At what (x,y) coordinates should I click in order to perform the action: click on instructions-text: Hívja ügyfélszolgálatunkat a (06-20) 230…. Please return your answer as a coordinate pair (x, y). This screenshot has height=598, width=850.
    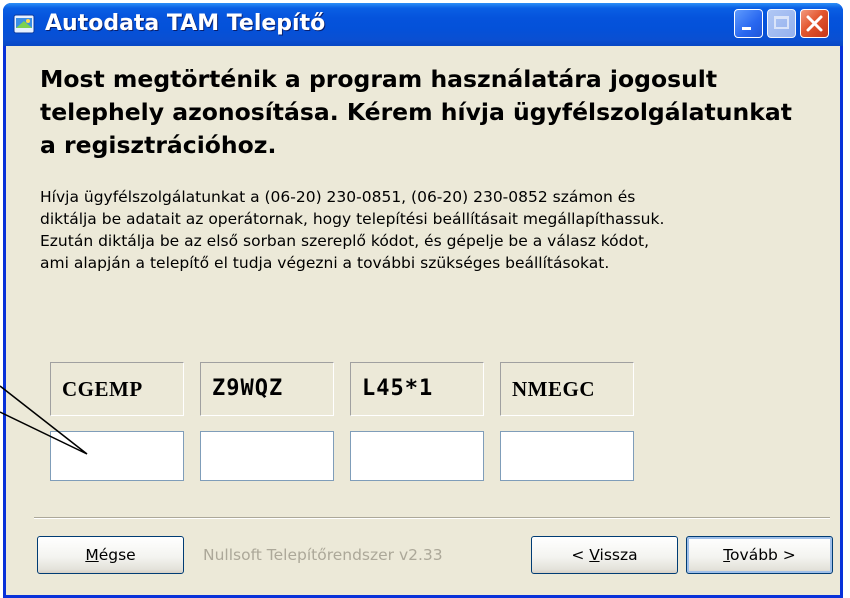
    Looking at the image, I should click on (352, 230).